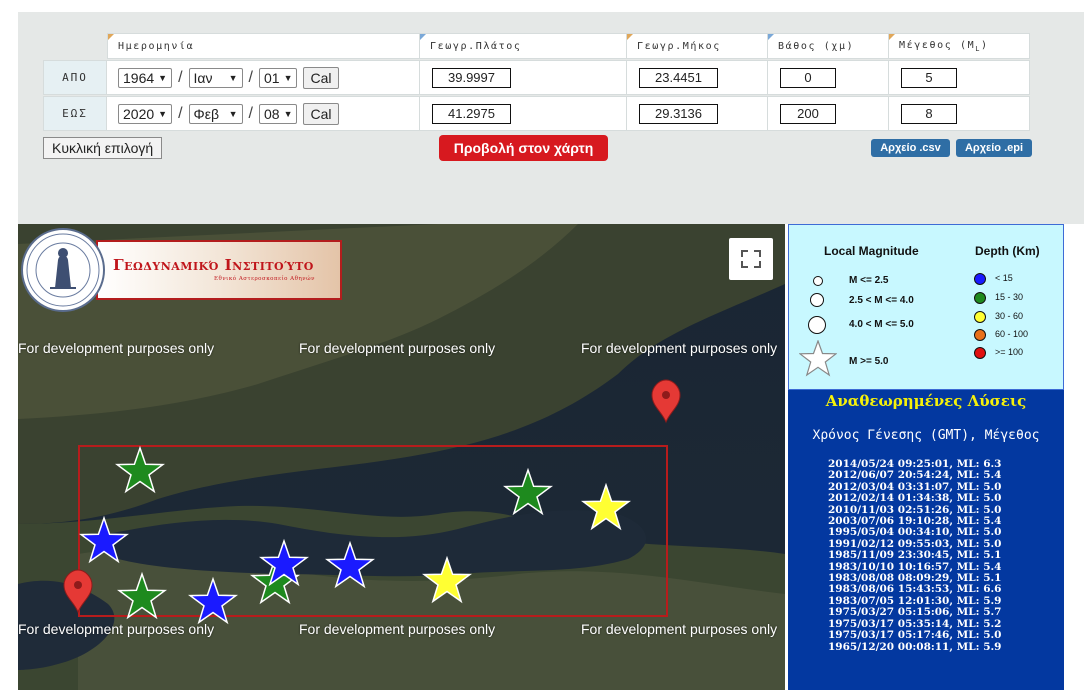 The height and width of the screenshot is (690, 1090). Describe the element at coordinates (471, 113) in the screenshot. I see `latitude-input-to: 41.2975` at that location.